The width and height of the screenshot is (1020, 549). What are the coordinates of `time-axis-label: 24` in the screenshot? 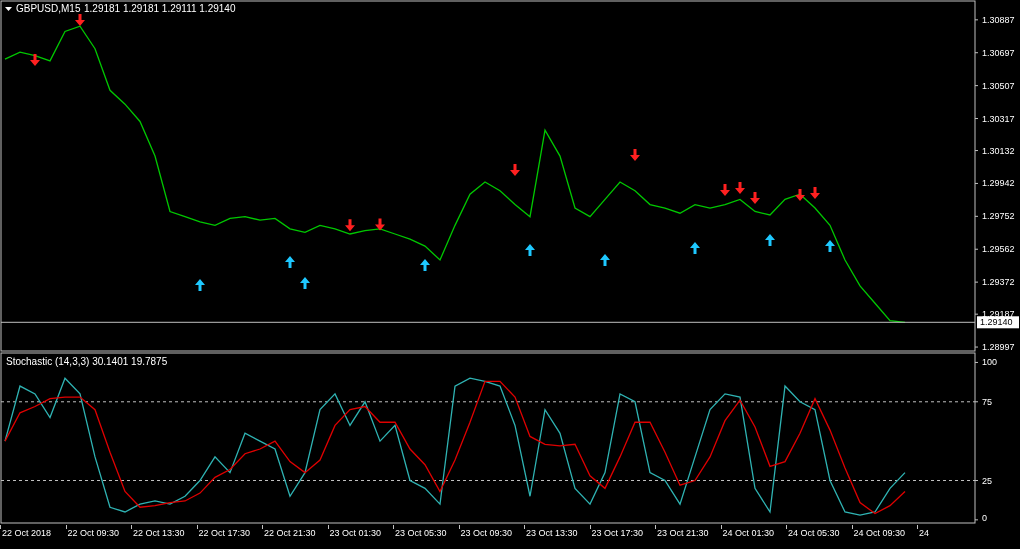 It's located at (924, 533).